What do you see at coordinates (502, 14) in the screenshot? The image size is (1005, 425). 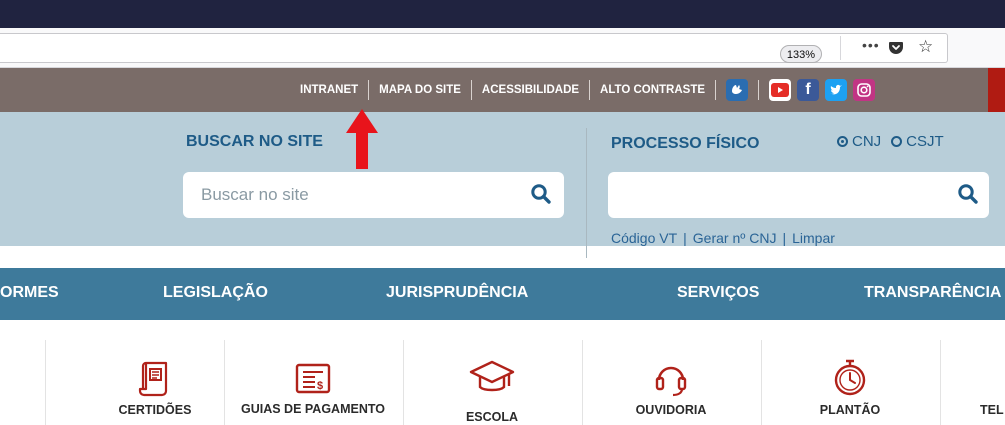 I see `browser-titlebar` at bounding box center [502, 14].